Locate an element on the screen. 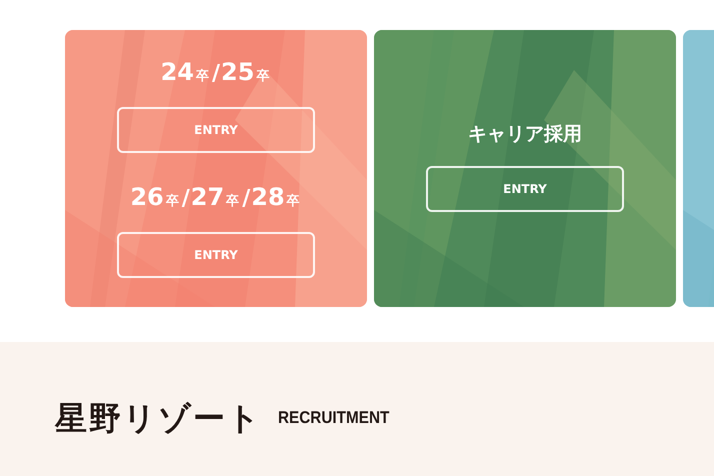  tagline: RECRUITMENT is located at coordinates (334, 418).